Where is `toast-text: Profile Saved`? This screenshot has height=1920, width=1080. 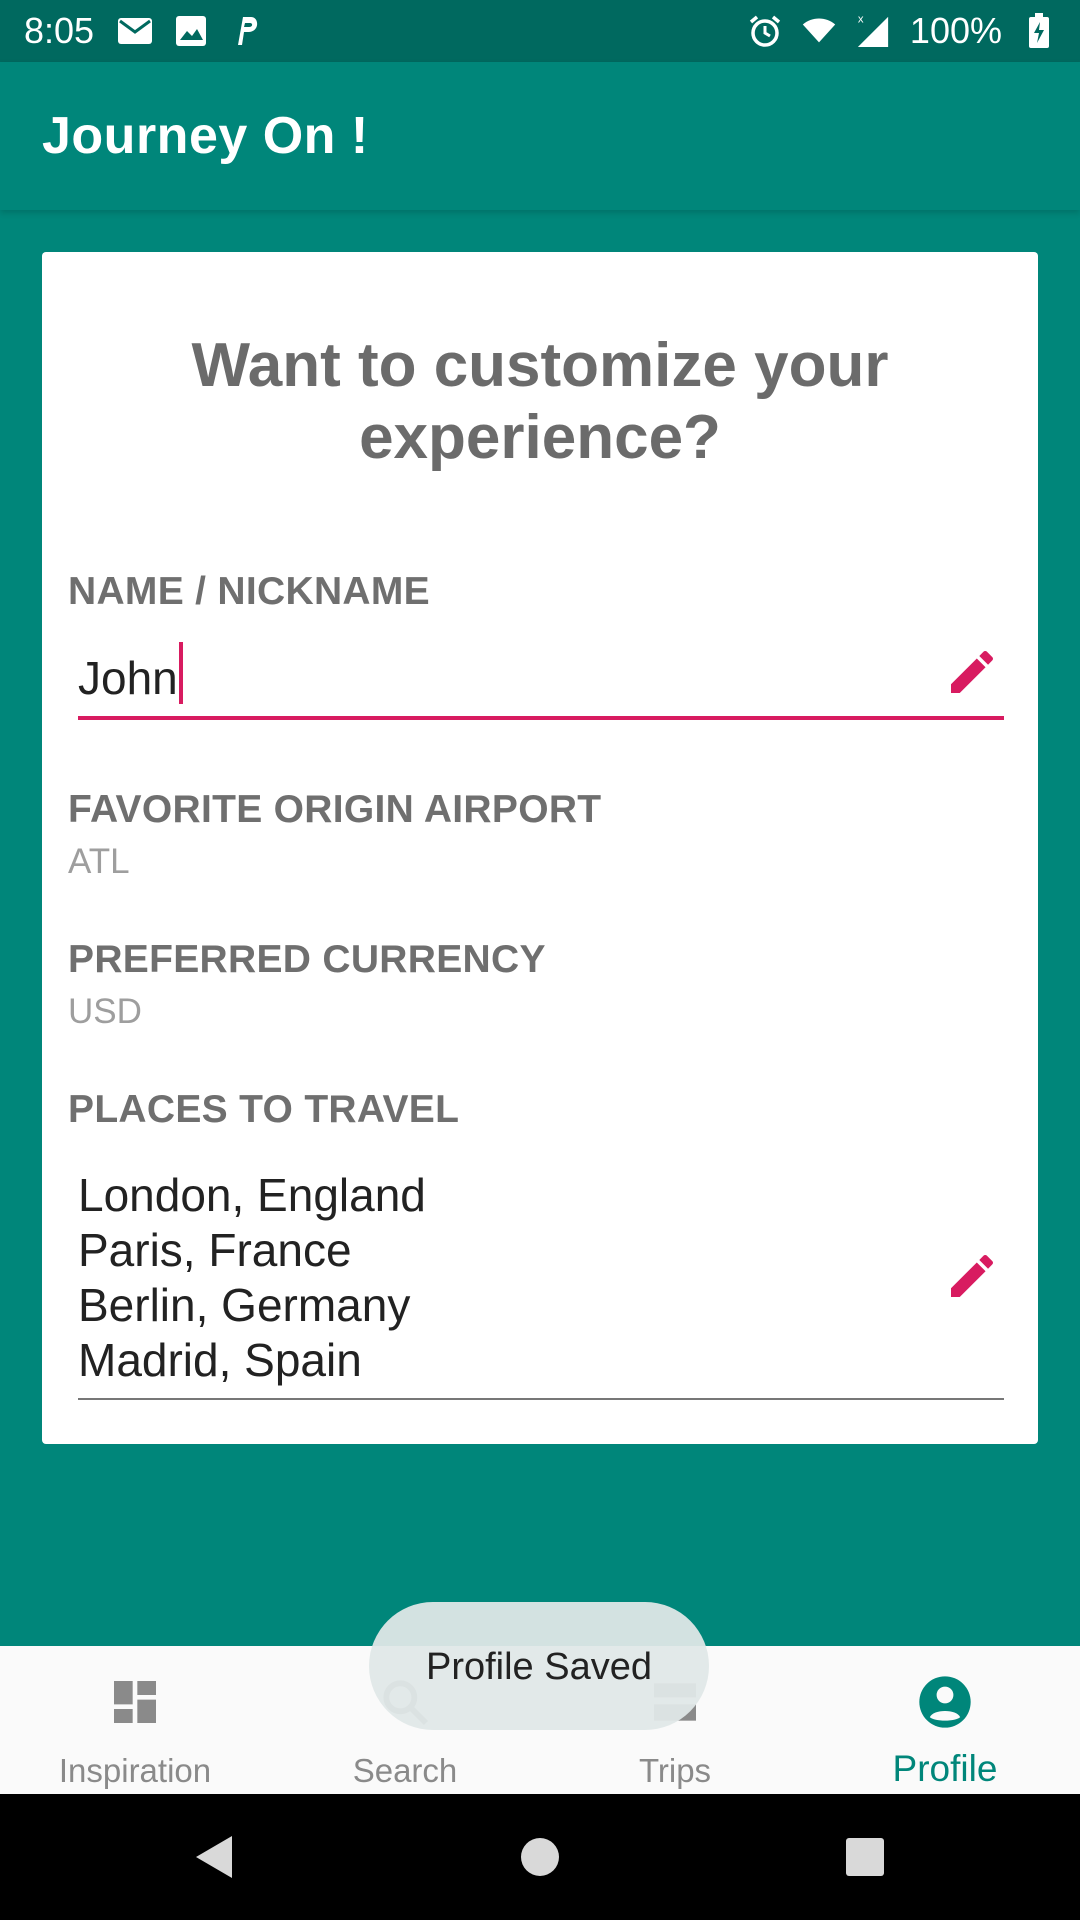 toast-text: Profile Saved is located at coordinates (538, 1667).